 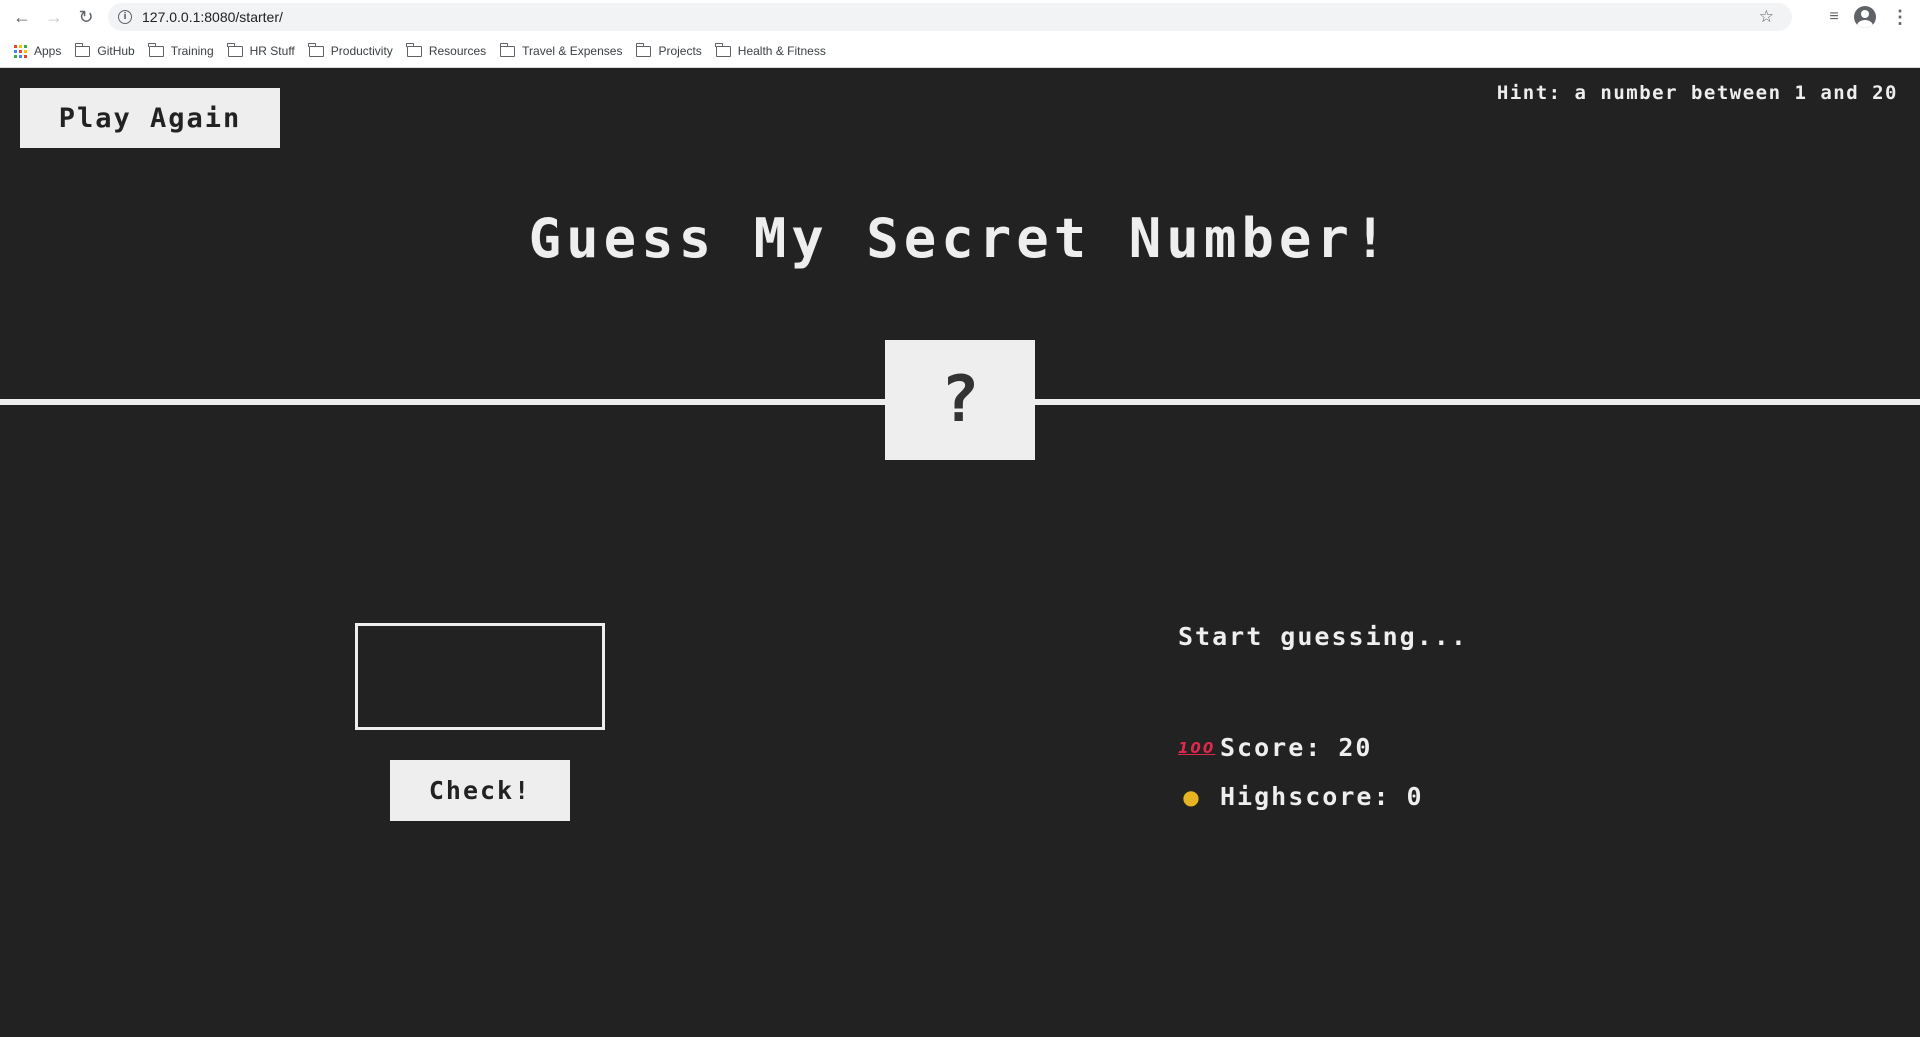 I want to click on bookmark-travel-expenses: Travel & Expenses, so click(x=561, y=51).